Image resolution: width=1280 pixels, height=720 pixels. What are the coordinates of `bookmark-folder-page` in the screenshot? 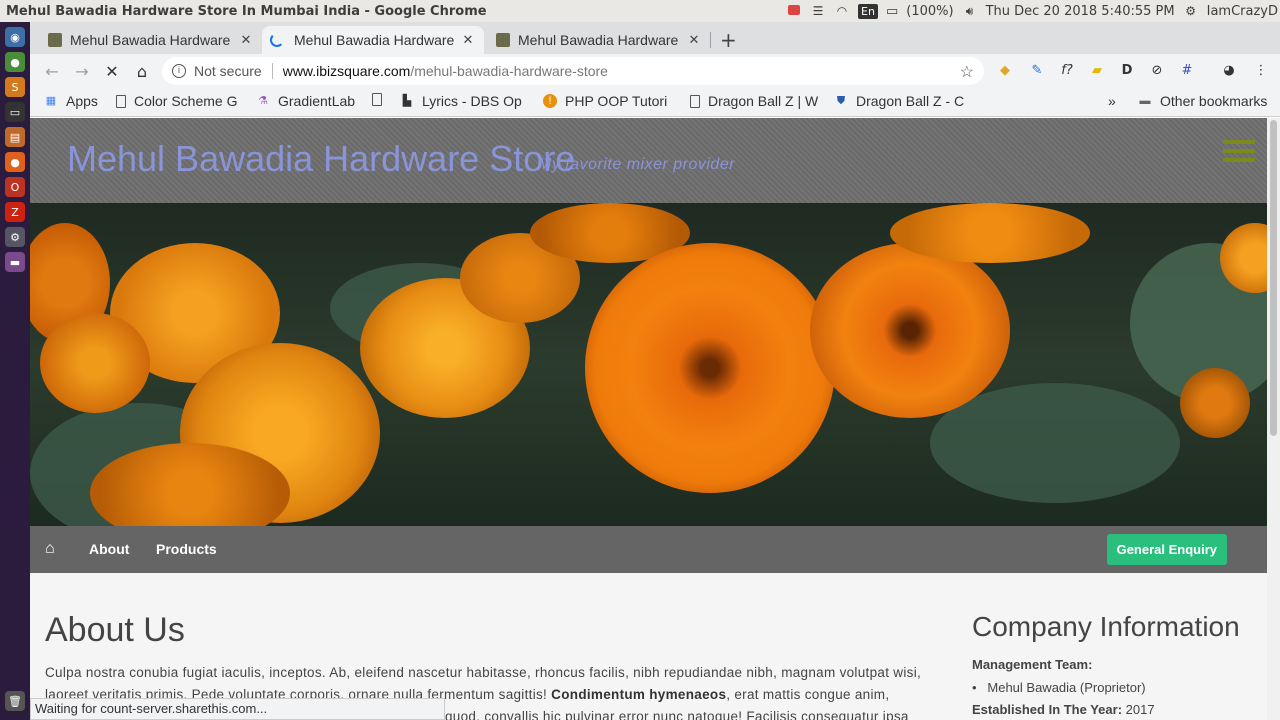 It's located at (381, 99).